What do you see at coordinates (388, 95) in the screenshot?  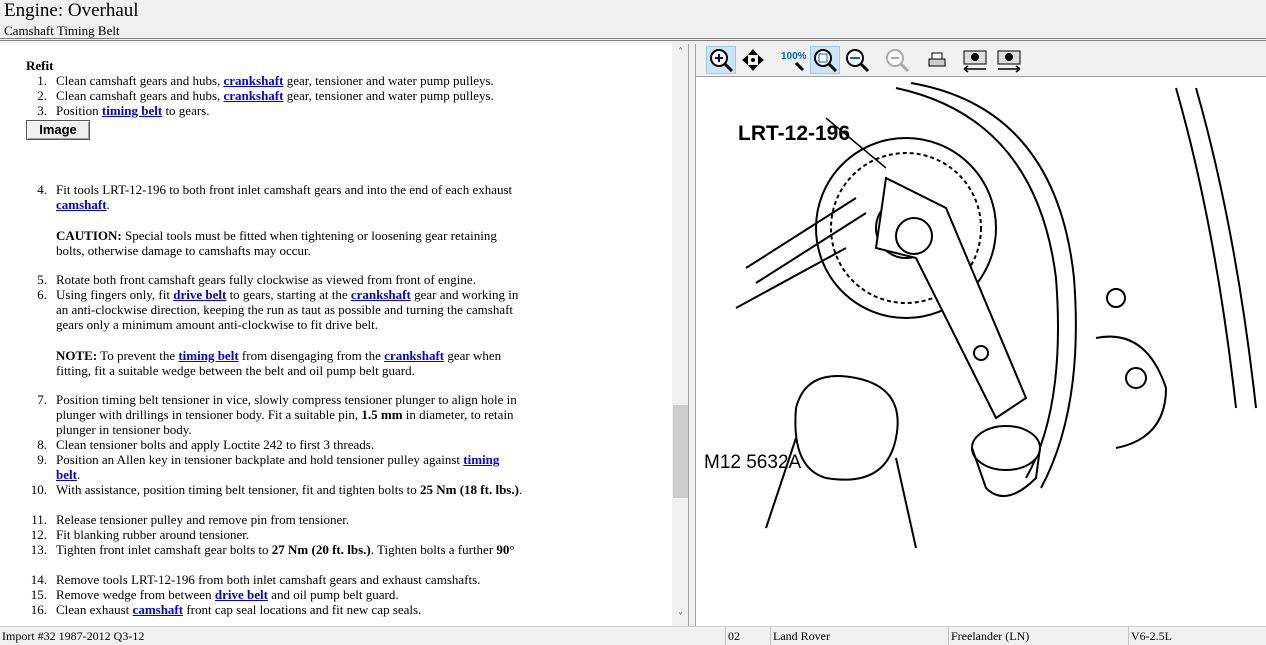 I see `item-text-part: gear, tensioner and water pump pulleys.` at bounding box center [388, 95].